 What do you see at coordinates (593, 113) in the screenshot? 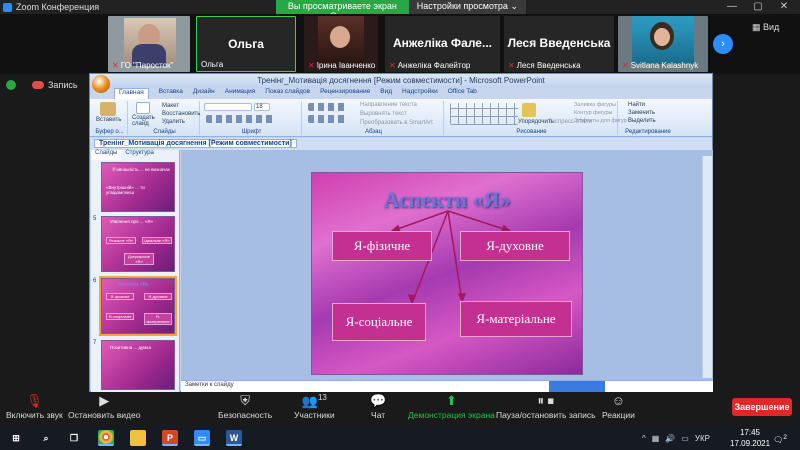
I see `shape-outline-button: Контур фигуры` at bounding box center [593, 113].